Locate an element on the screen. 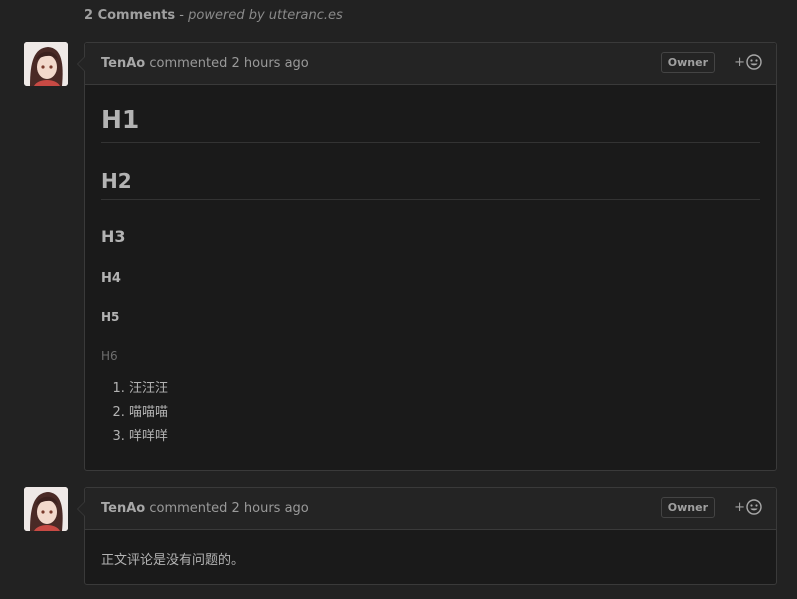  comments-header: 2 Comments - powered by utteranc.es is located at coordinates (213, 15).